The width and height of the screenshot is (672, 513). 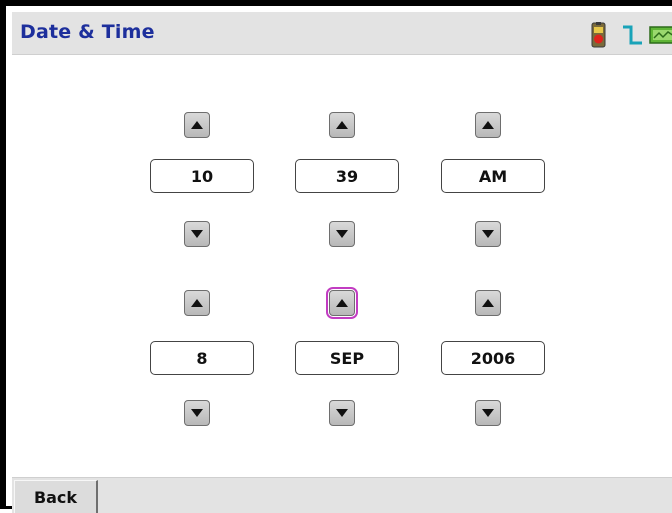 I want to click on sensor-icon, so click(x=660, y=35).